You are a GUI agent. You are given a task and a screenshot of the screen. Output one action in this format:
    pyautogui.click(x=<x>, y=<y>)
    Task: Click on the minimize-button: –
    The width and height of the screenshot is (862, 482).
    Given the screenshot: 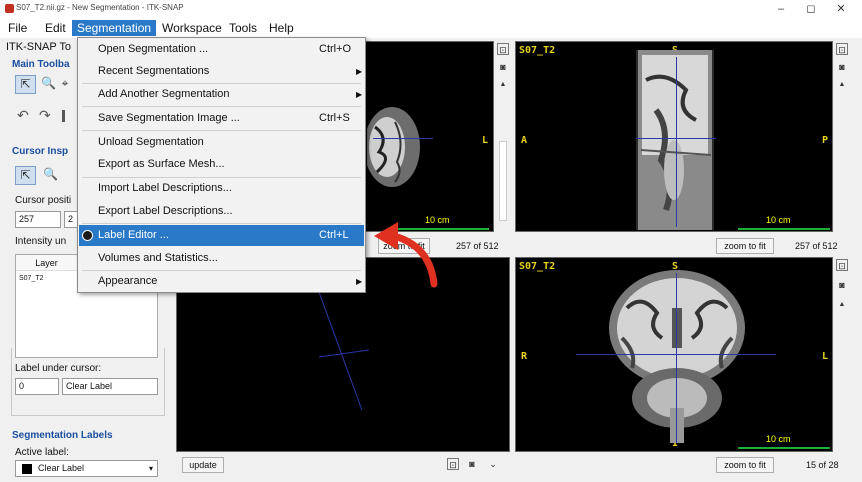 What is the action you would take?
    pyautogui.click(x=781, y=9)
    